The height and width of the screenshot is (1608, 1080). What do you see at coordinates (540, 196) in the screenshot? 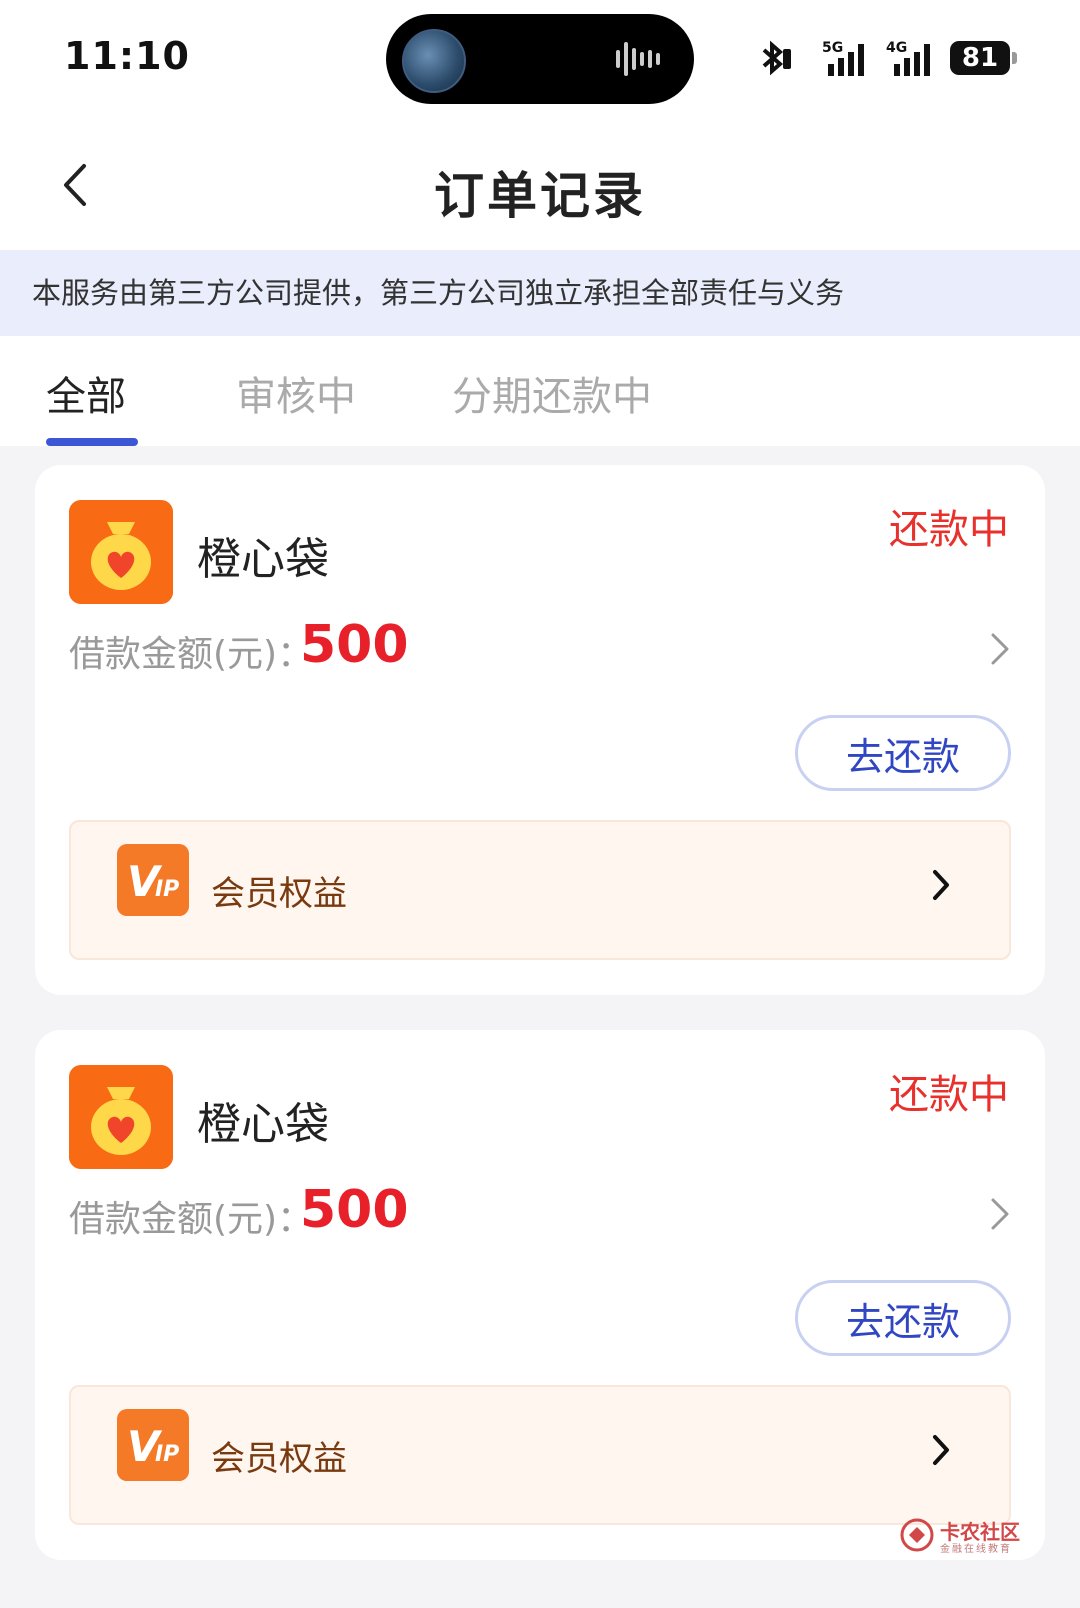
I see `page-title: 订单记录` at bounding box center [540, 196].